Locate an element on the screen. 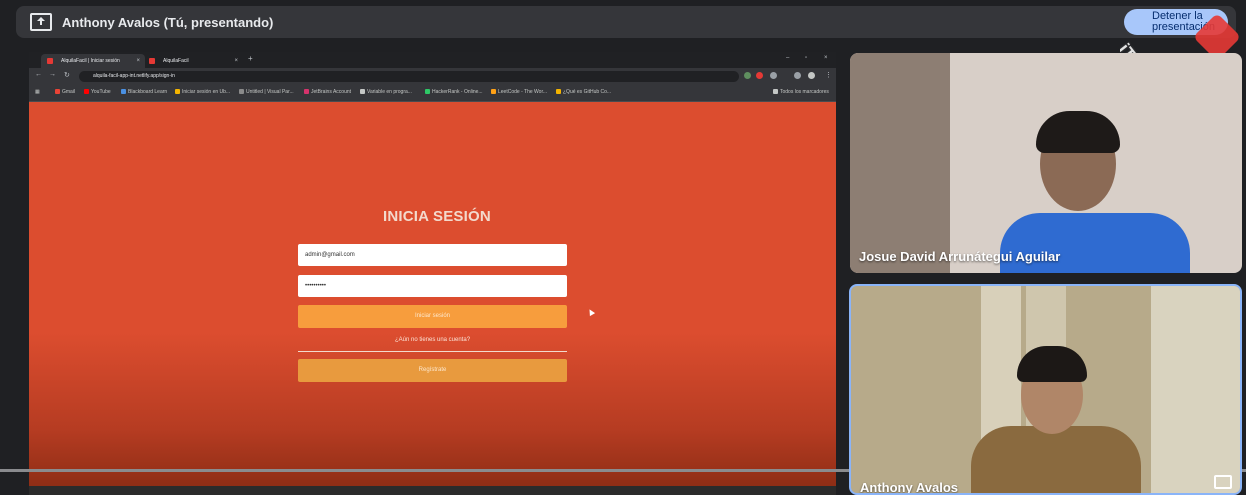 The image size is (1246, 495). extensions-icon is located at coordinates (773, 75).